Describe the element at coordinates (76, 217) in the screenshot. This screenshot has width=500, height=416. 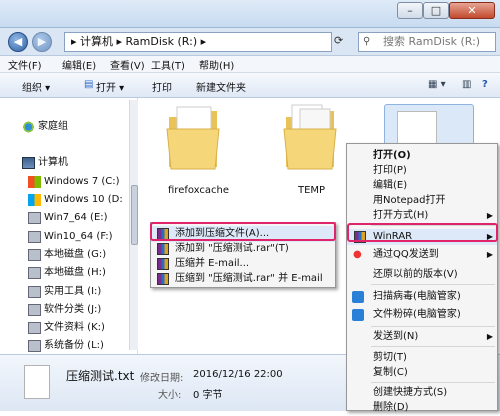
I see `nav-label: Win7_64 (E:)` at that location.